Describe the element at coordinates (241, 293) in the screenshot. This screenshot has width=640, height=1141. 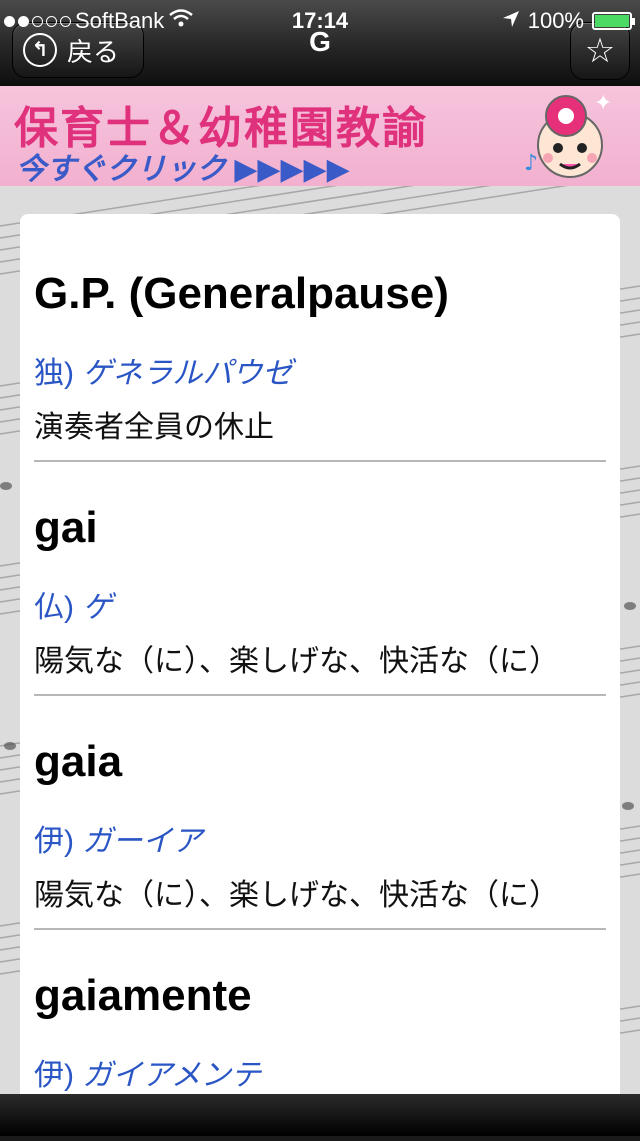
I see `entry-term: G.P. (Generalpause)` at that location.